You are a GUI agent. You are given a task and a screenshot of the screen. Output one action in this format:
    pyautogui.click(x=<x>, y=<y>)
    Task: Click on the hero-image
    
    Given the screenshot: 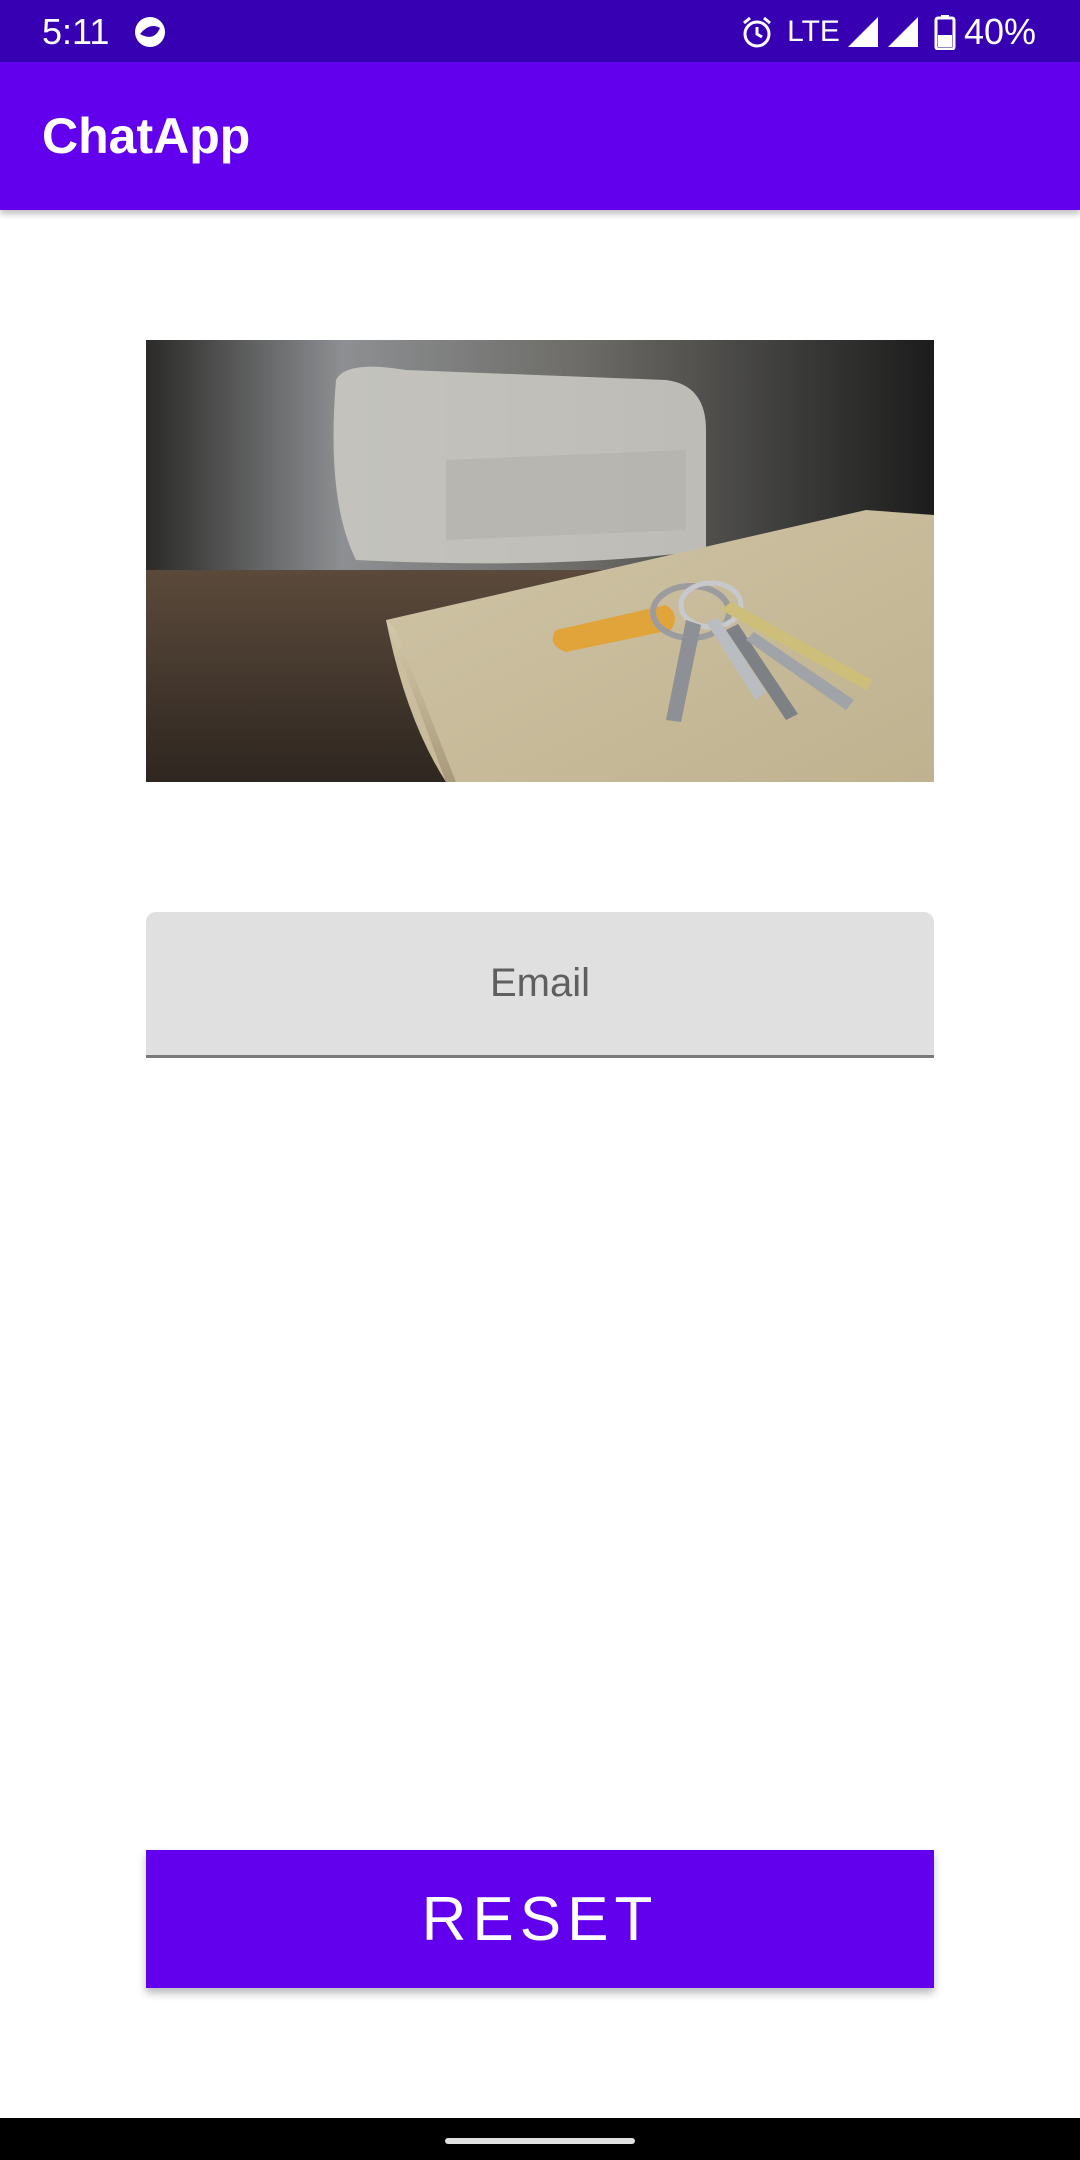 What is the action you would take?
    pyautogui.click(x=540, y=561)
    